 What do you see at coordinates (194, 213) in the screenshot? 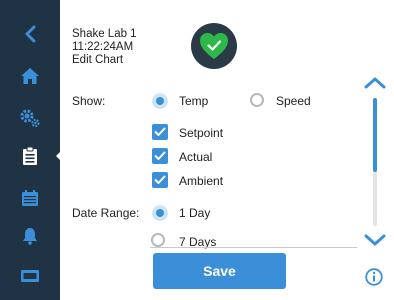
I see `one-day-label: 1 Day` at bounding box center [194, 213].